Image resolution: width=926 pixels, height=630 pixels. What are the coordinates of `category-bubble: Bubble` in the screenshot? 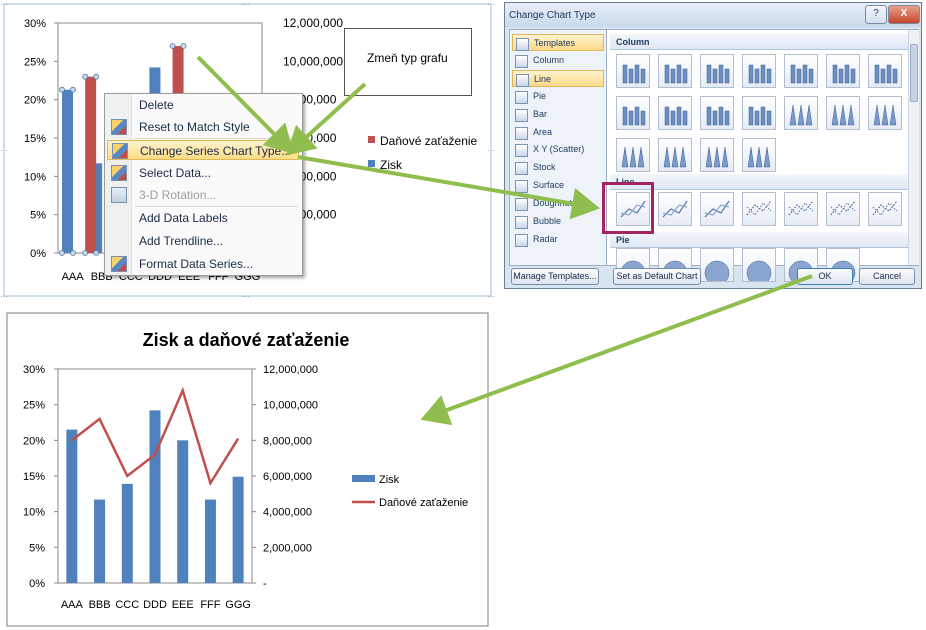 It's located at (558, 221).